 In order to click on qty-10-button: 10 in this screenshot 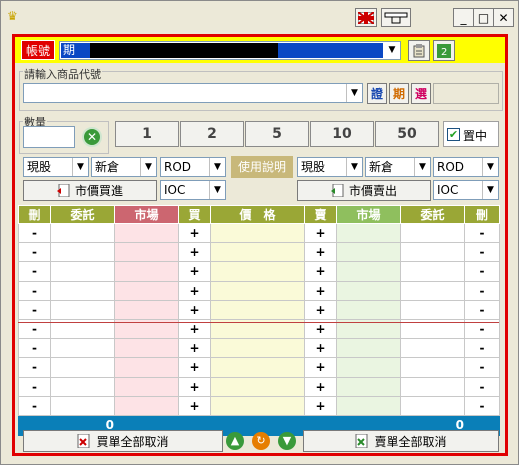, I will do `click(342, 134)`.